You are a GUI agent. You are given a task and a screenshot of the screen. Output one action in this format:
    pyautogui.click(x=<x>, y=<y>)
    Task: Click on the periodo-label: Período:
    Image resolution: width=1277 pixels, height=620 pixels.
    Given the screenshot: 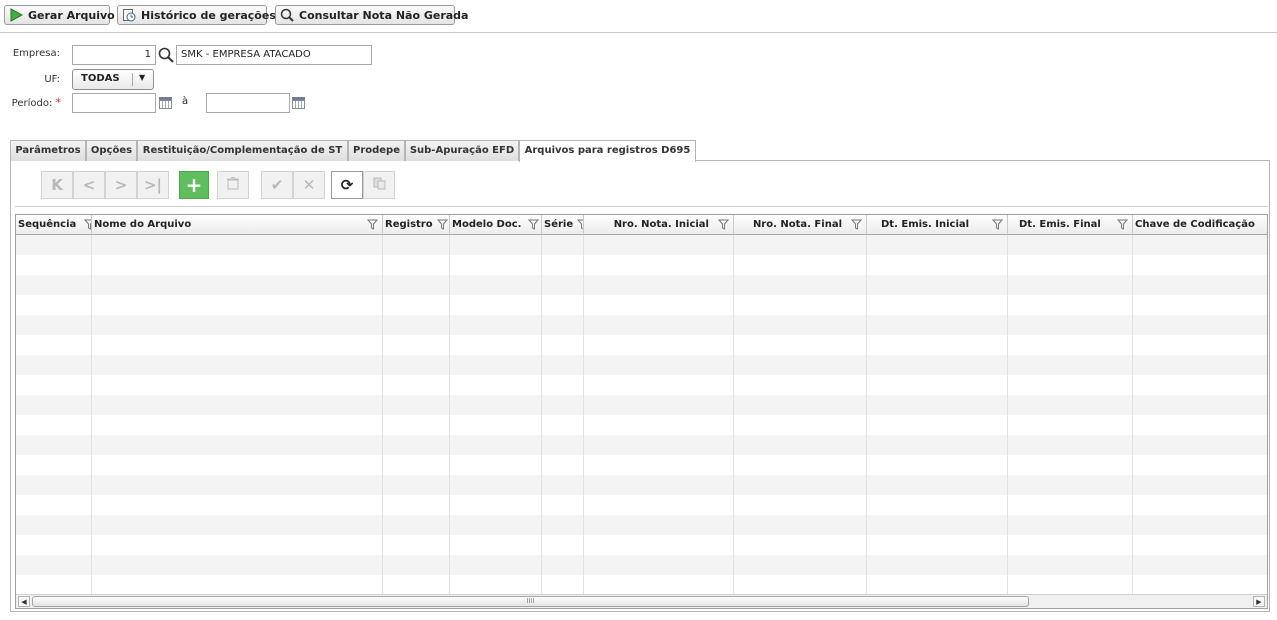 What is the action you would take?
    pyautogui.click(x=32, y=103)
    